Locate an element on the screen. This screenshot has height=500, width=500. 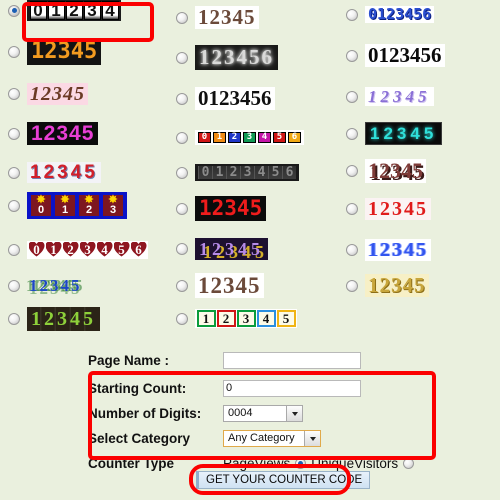
radio-stars-purple is located at coordinates (182, 248).